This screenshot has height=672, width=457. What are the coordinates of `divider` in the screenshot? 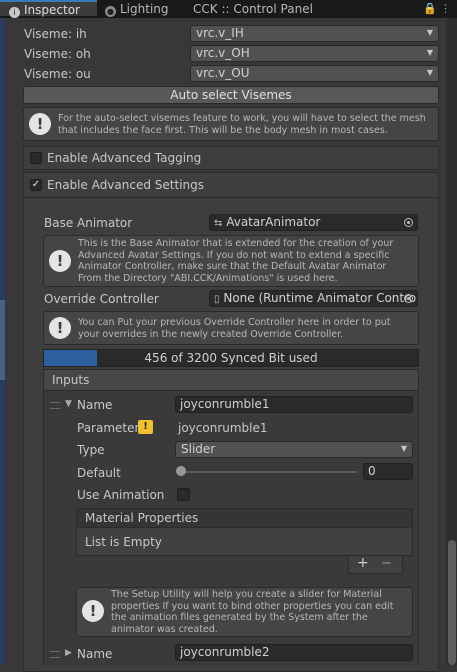 It's located at (231, 197).